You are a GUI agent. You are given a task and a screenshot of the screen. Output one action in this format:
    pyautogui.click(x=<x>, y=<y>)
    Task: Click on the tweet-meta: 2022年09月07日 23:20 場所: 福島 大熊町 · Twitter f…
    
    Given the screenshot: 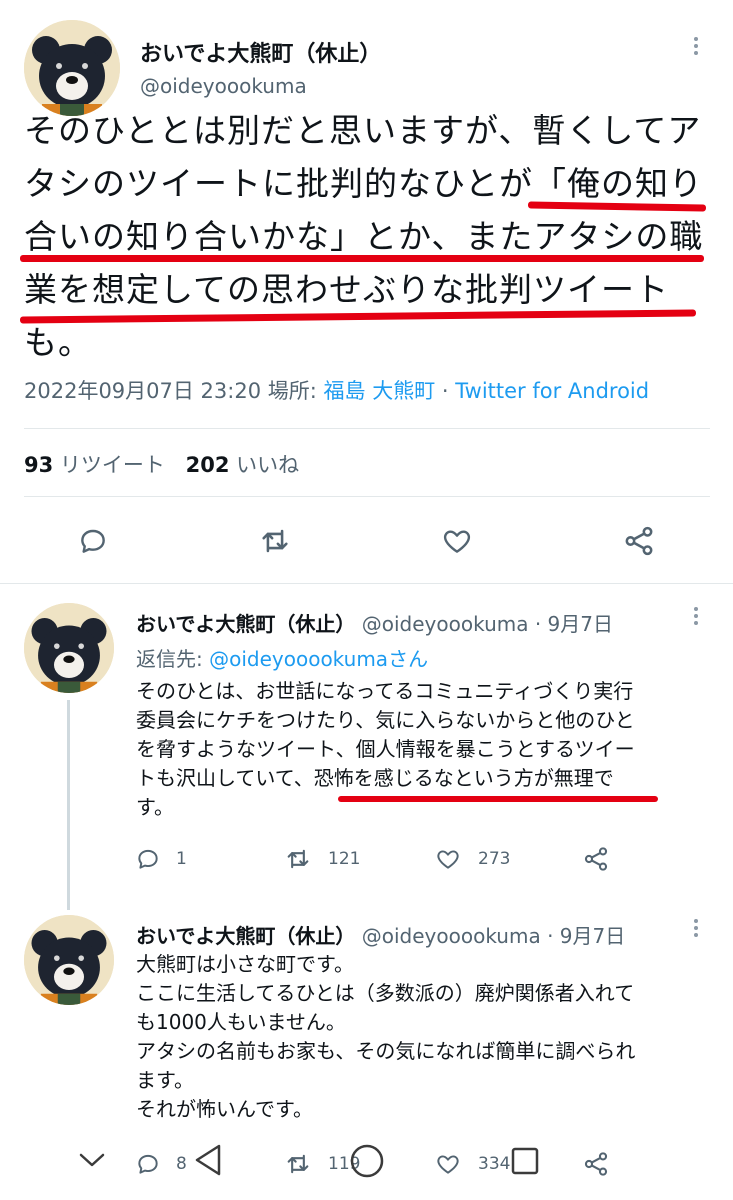 What is the action you would take?
    pyautogui.click(x=336, y=390)
    